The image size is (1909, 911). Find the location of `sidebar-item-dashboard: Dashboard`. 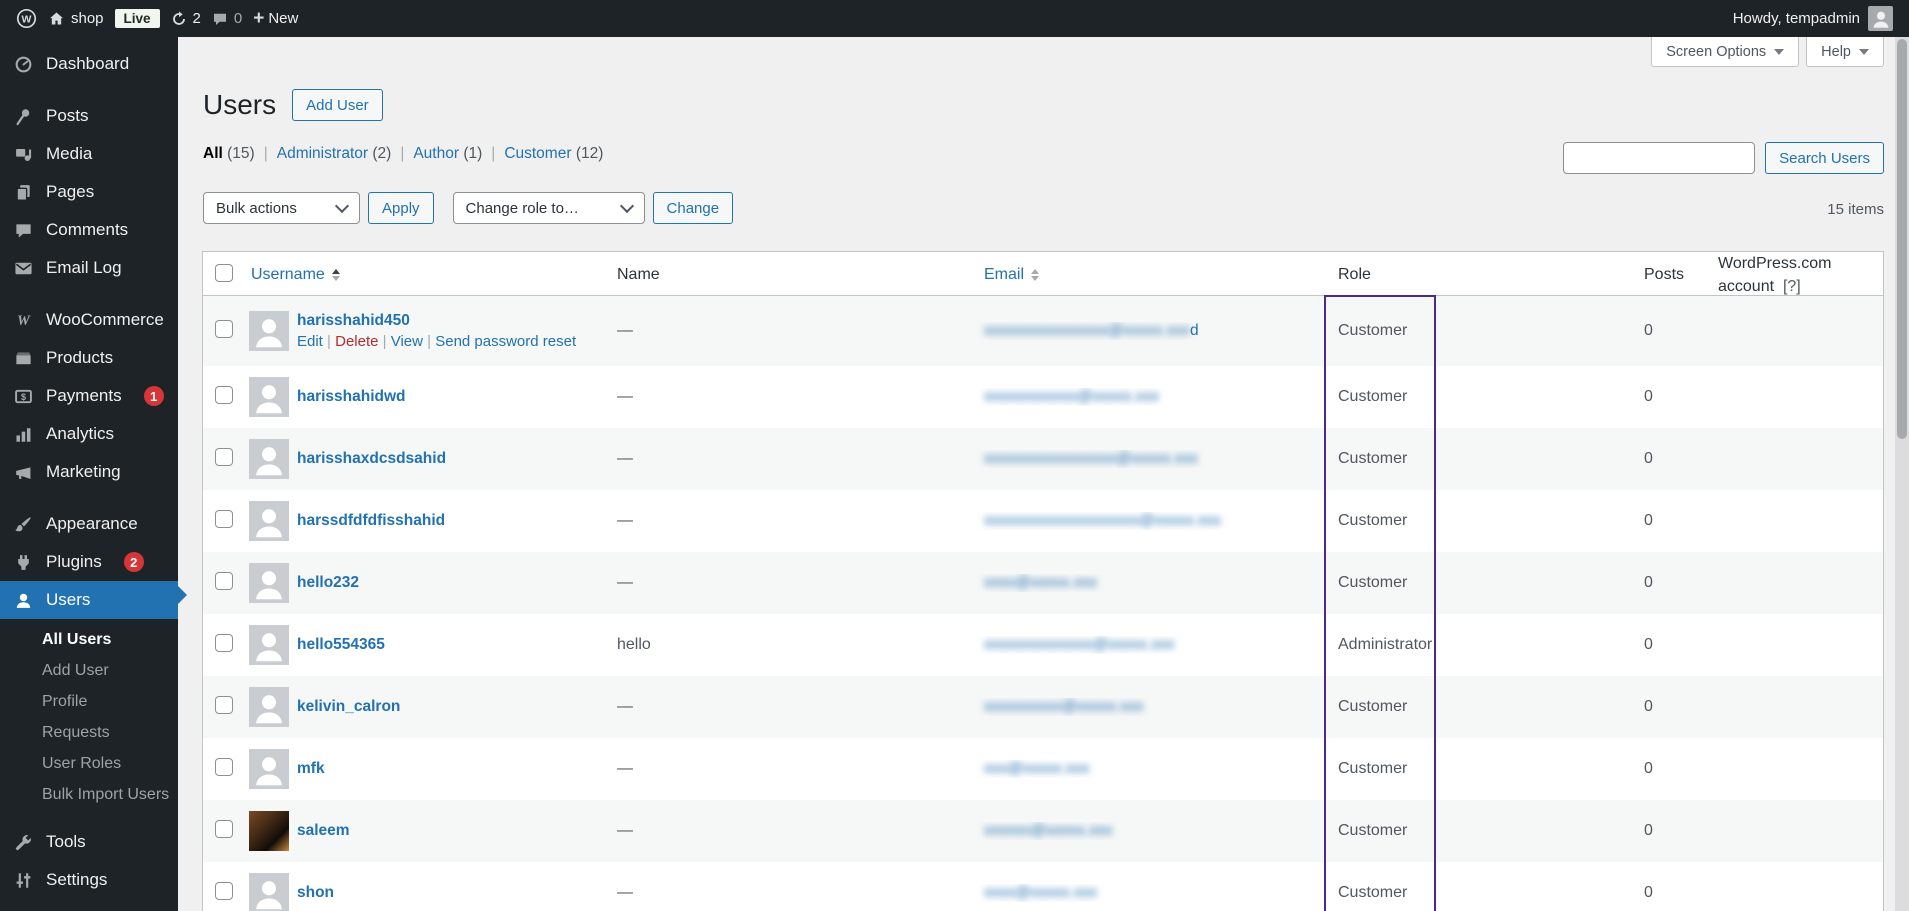

sidebar-item-dashboard: Dashboard is located at coordinates (89, 64).